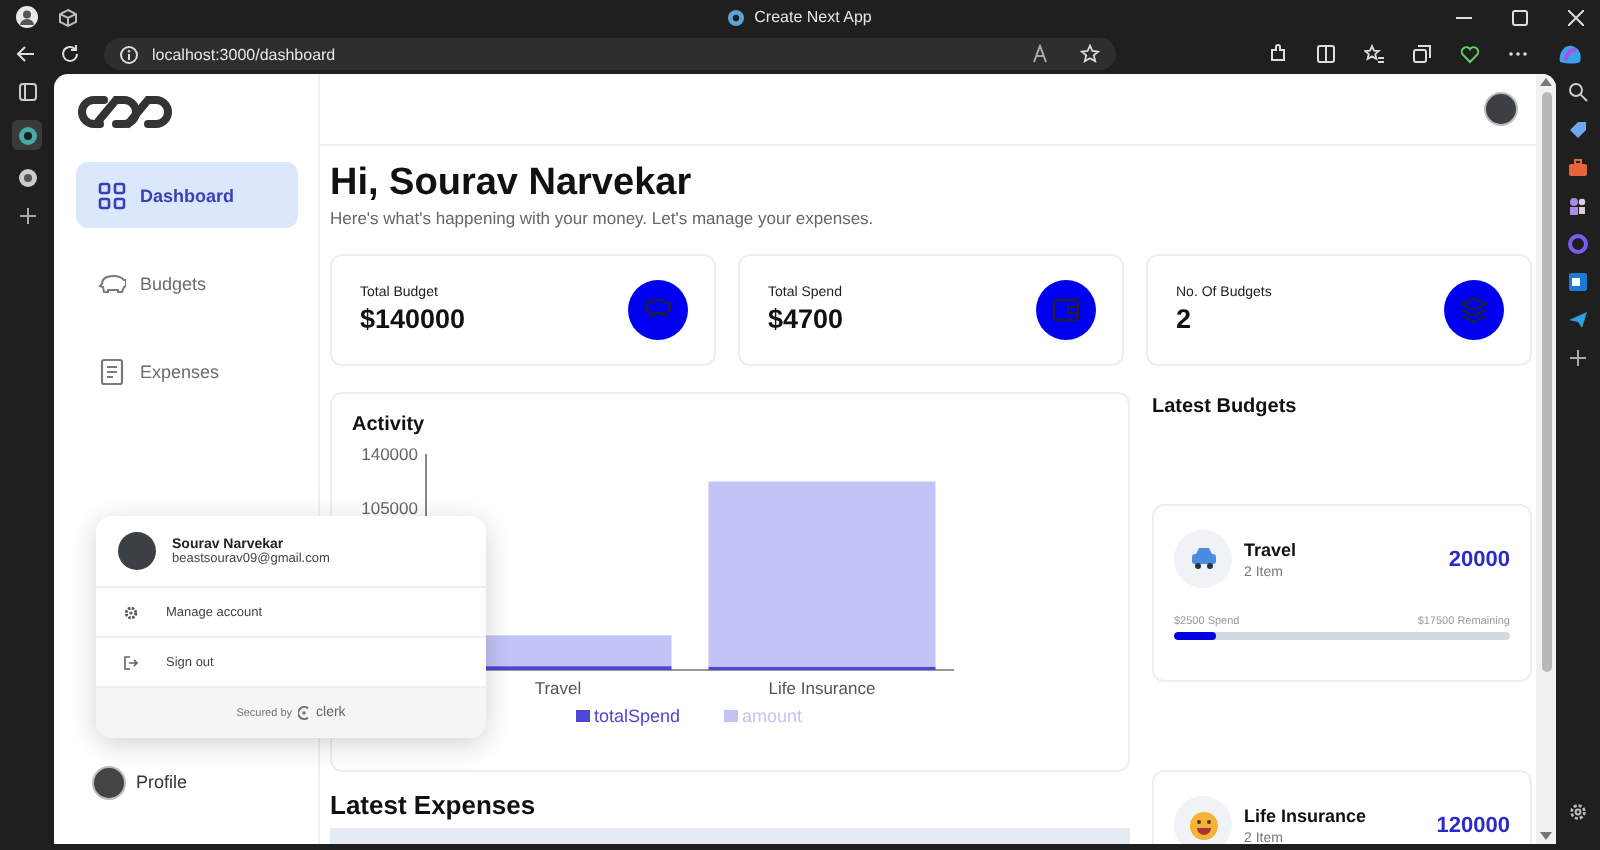  Describe the element at coordinates (27, 17) in the screenshot. I see `profile-icon` at that location.